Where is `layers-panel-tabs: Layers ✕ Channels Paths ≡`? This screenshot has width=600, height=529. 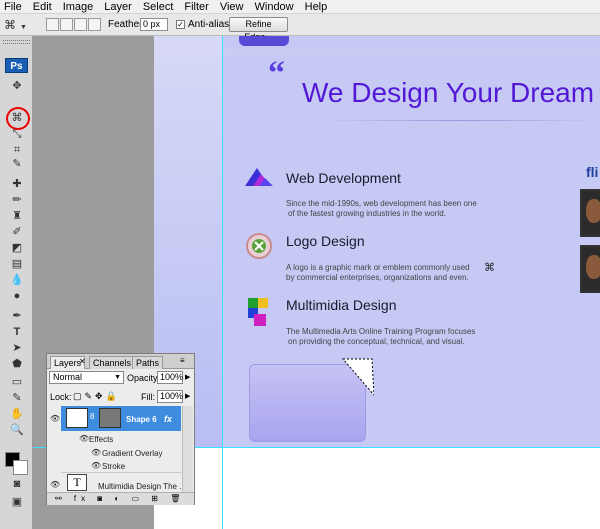
layers-panel-tabs: Layers ✕ Channels Paths ≡ is located at coordinates (120, 361).